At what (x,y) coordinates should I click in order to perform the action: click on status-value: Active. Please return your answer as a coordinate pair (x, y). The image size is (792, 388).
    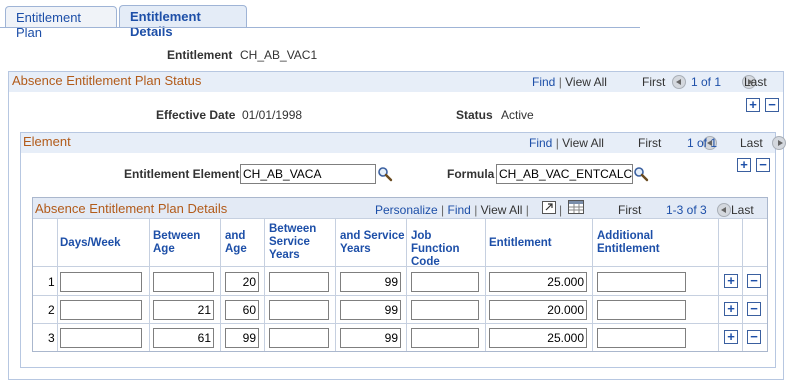
    Looking at the image, I should click on (517, 115).